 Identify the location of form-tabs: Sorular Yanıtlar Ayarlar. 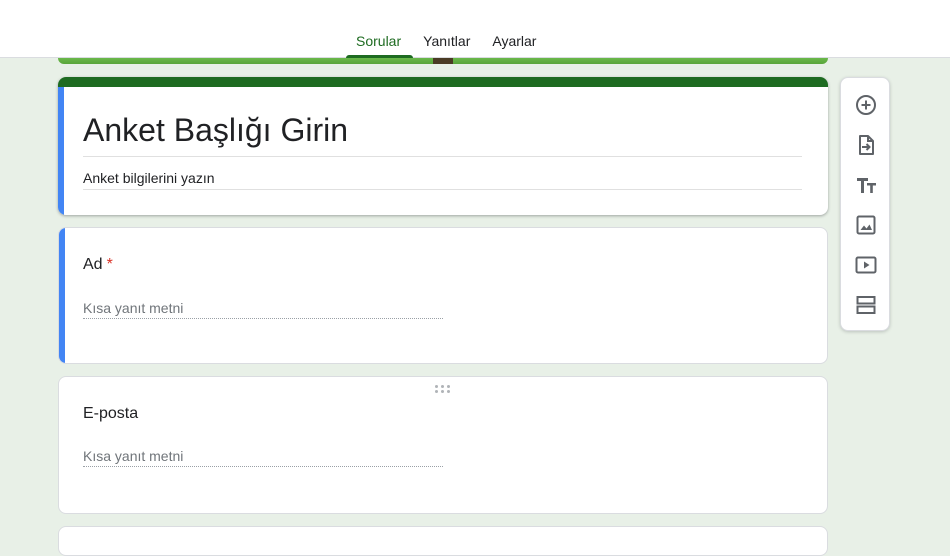
(447, 29).